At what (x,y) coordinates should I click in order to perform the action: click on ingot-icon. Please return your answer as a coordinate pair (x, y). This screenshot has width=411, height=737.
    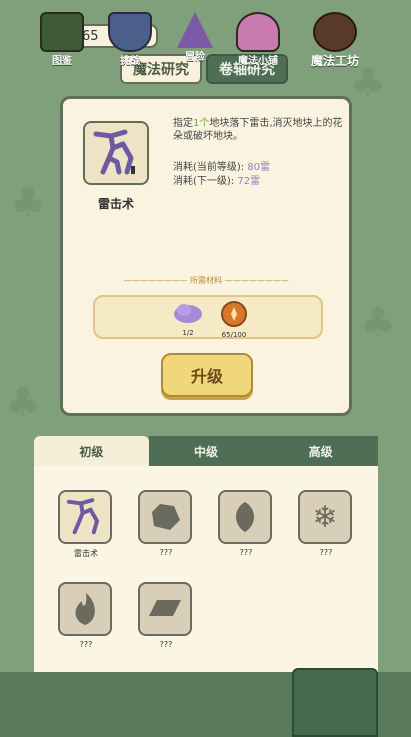
    Looking at the image, I should click on (165, 609).